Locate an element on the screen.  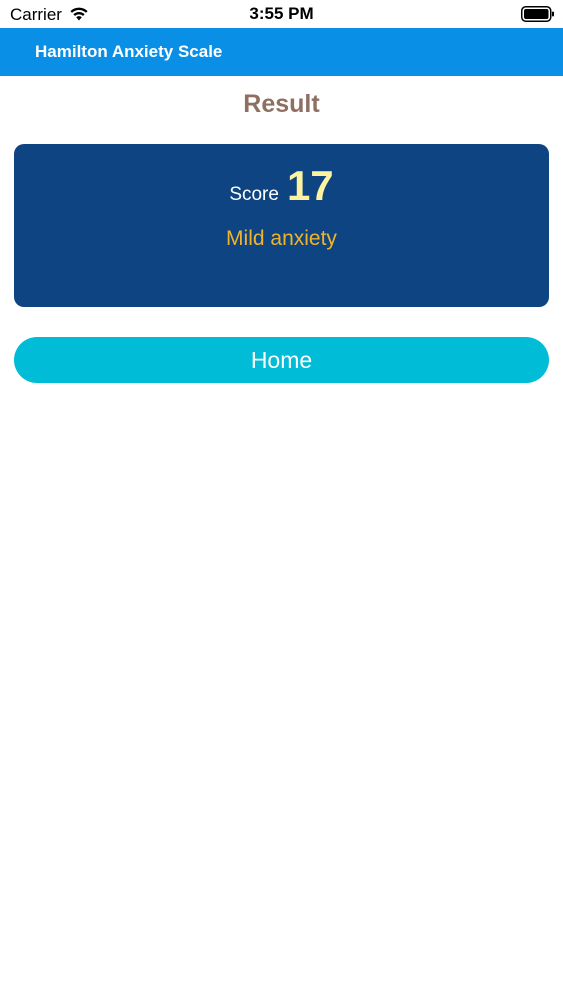
app-bar: Hamilton Anxiety Scale is located at coordinates (281, 52).